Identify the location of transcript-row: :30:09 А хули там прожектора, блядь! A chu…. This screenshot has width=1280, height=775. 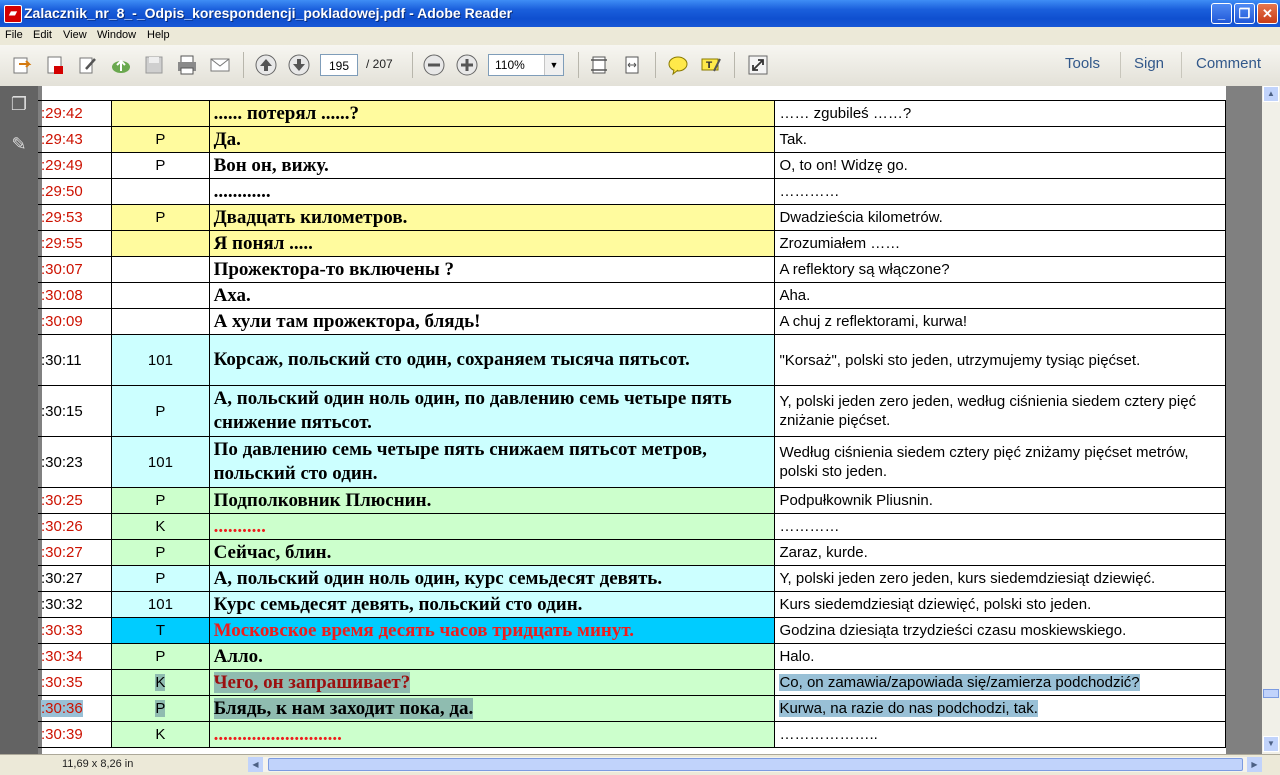
(632, 321).